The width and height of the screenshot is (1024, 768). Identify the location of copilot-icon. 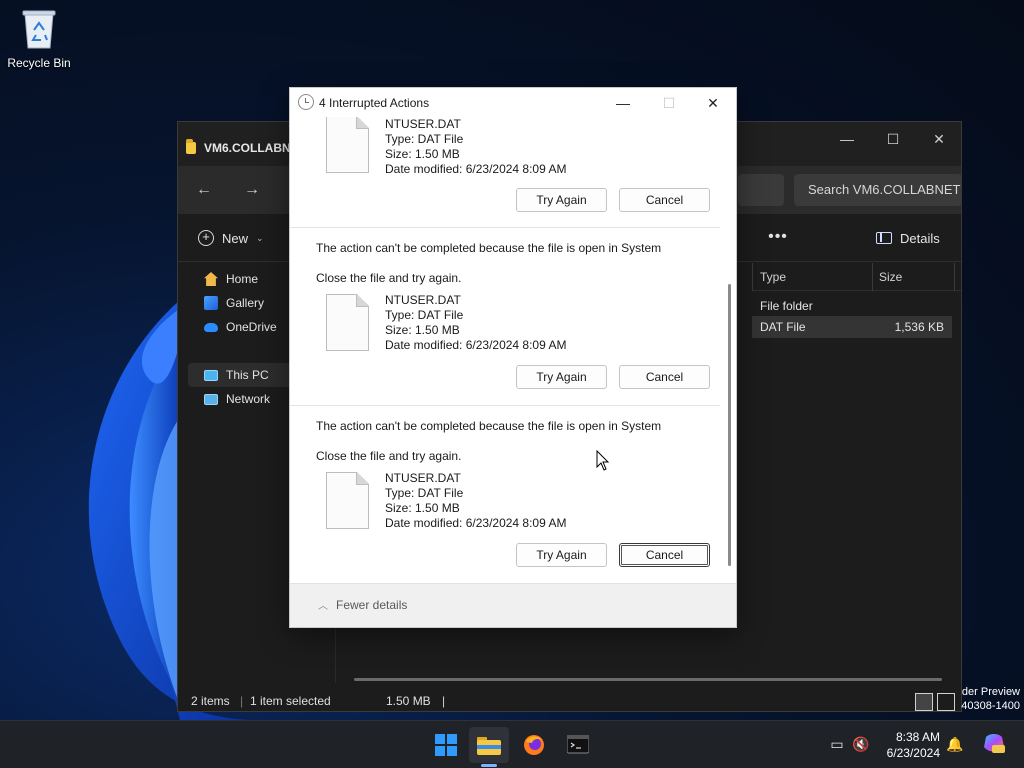
(994, 744).